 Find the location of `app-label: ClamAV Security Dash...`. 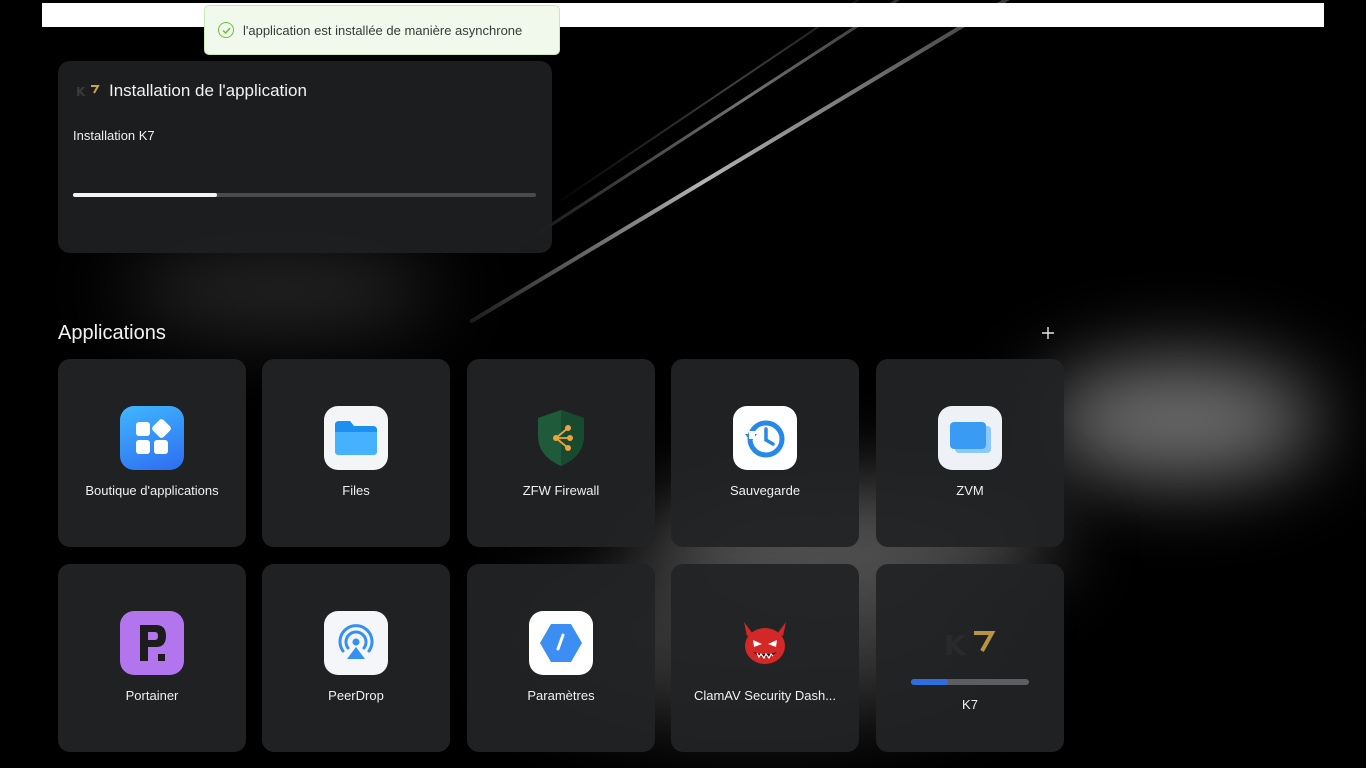

app-label: ClamAV Security Dash... is located at coordinates (765, 695).